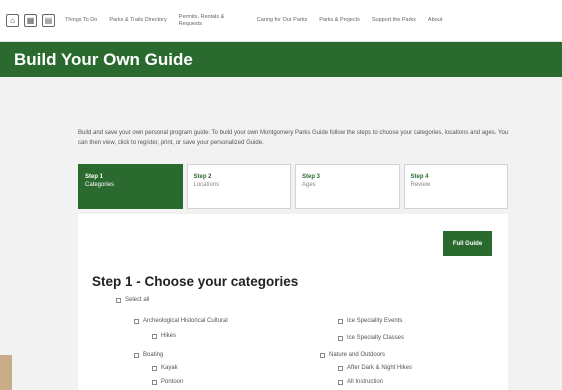 This screenshot has height=390, width=562. I want to click on nav-link-permits: Permits, Rentals & Requests, so click(212, 21).